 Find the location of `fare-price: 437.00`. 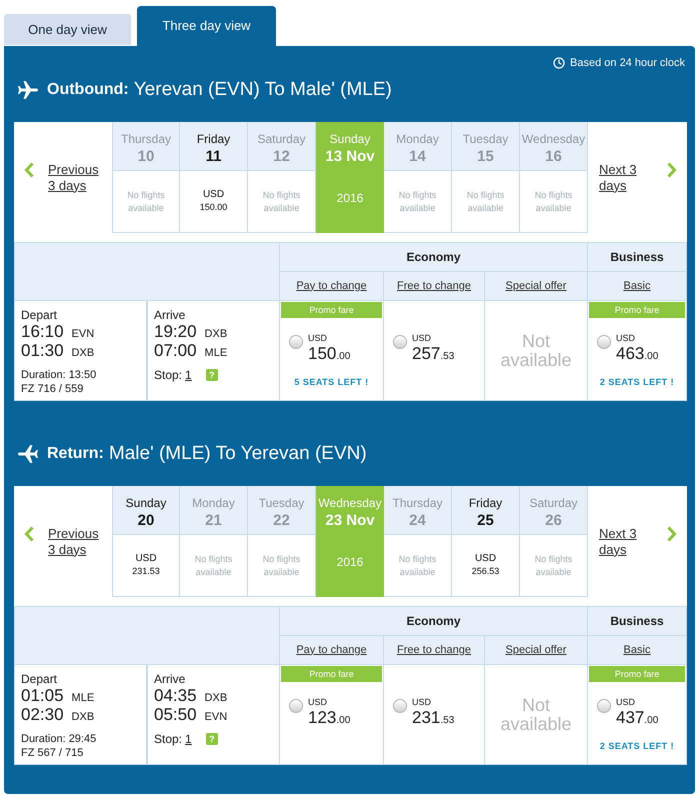

fare-price: 437.00 is located at coordinates (637, 718).